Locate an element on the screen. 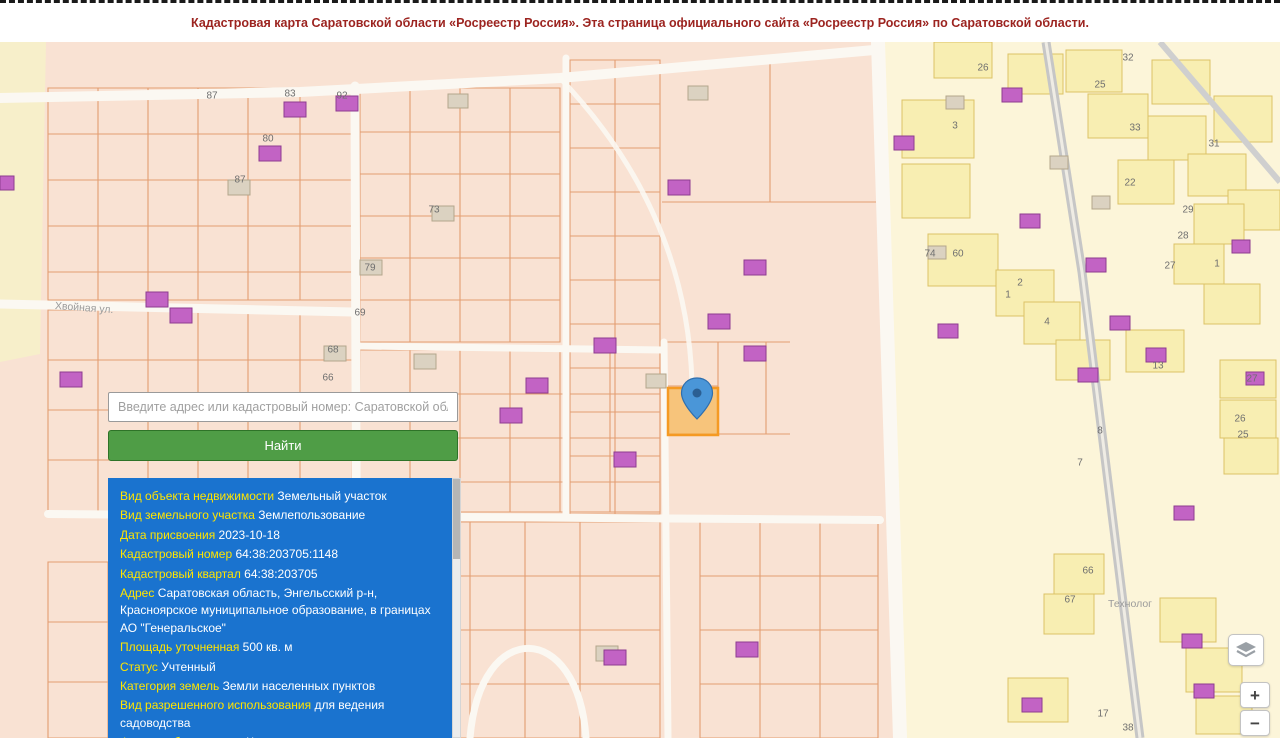 The image size is (1280, 738). info-panel-scrollbar is located at coordinates (456, 608).